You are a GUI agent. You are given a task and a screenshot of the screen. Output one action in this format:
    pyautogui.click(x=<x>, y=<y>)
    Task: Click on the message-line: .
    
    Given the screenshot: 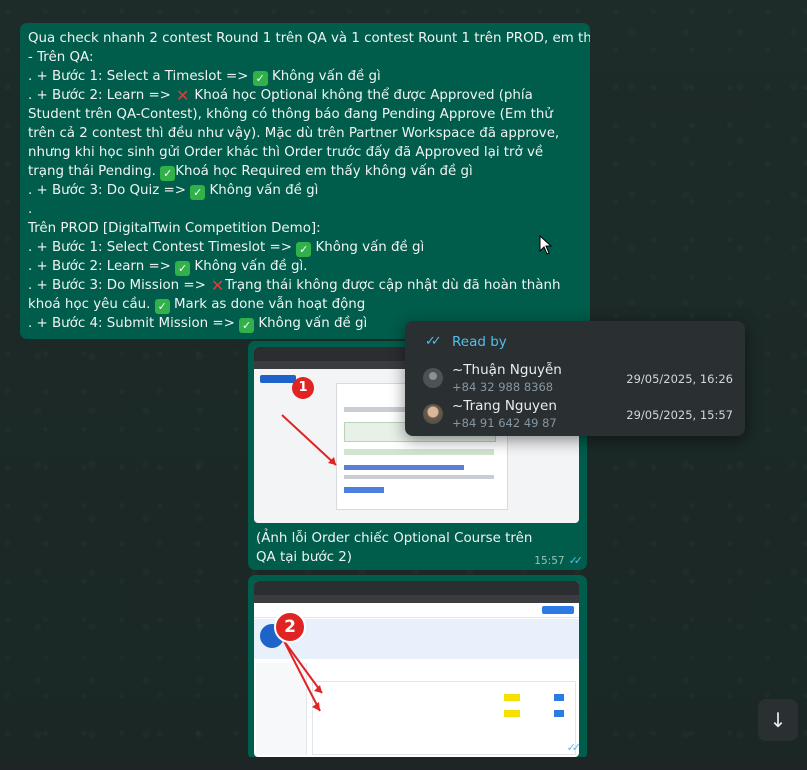 What is the action you would take?
    pyautogui.click(x=30, y=209)
    